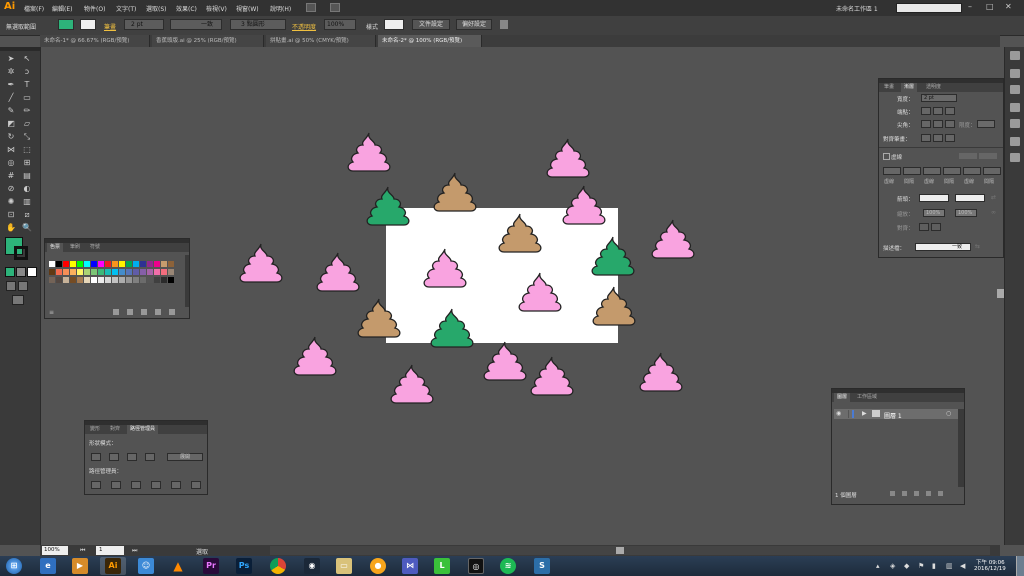  I want to click on mesh-tool-icon: #, so click(11, 175).